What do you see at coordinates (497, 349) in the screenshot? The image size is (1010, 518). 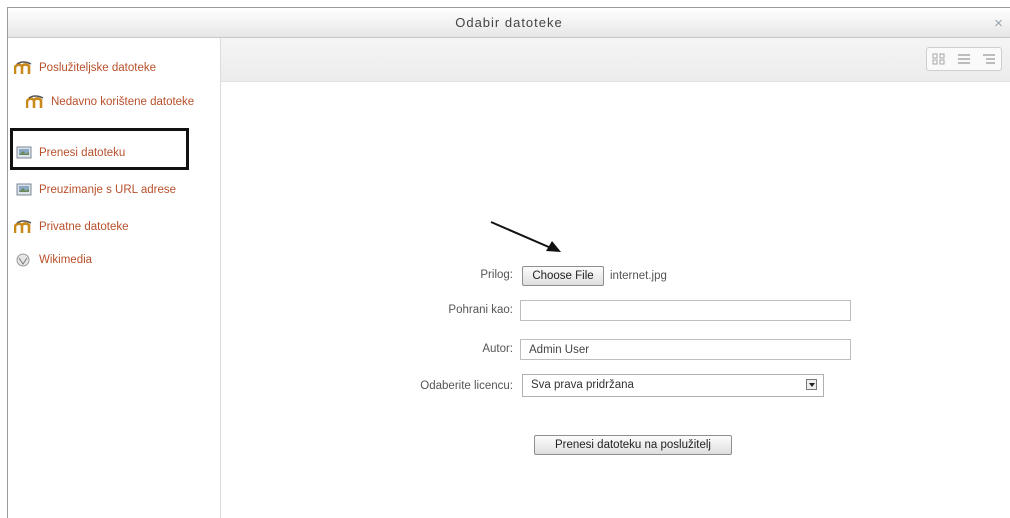 I see `author-label: Autor:` at bounding box center [497, 349].